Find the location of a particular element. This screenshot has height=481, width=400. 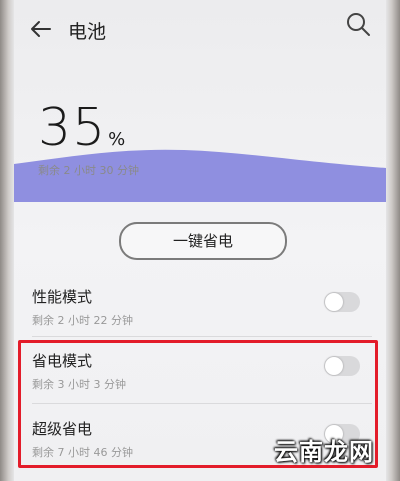

back-arrow-icon is located at coordinates (41, 29).